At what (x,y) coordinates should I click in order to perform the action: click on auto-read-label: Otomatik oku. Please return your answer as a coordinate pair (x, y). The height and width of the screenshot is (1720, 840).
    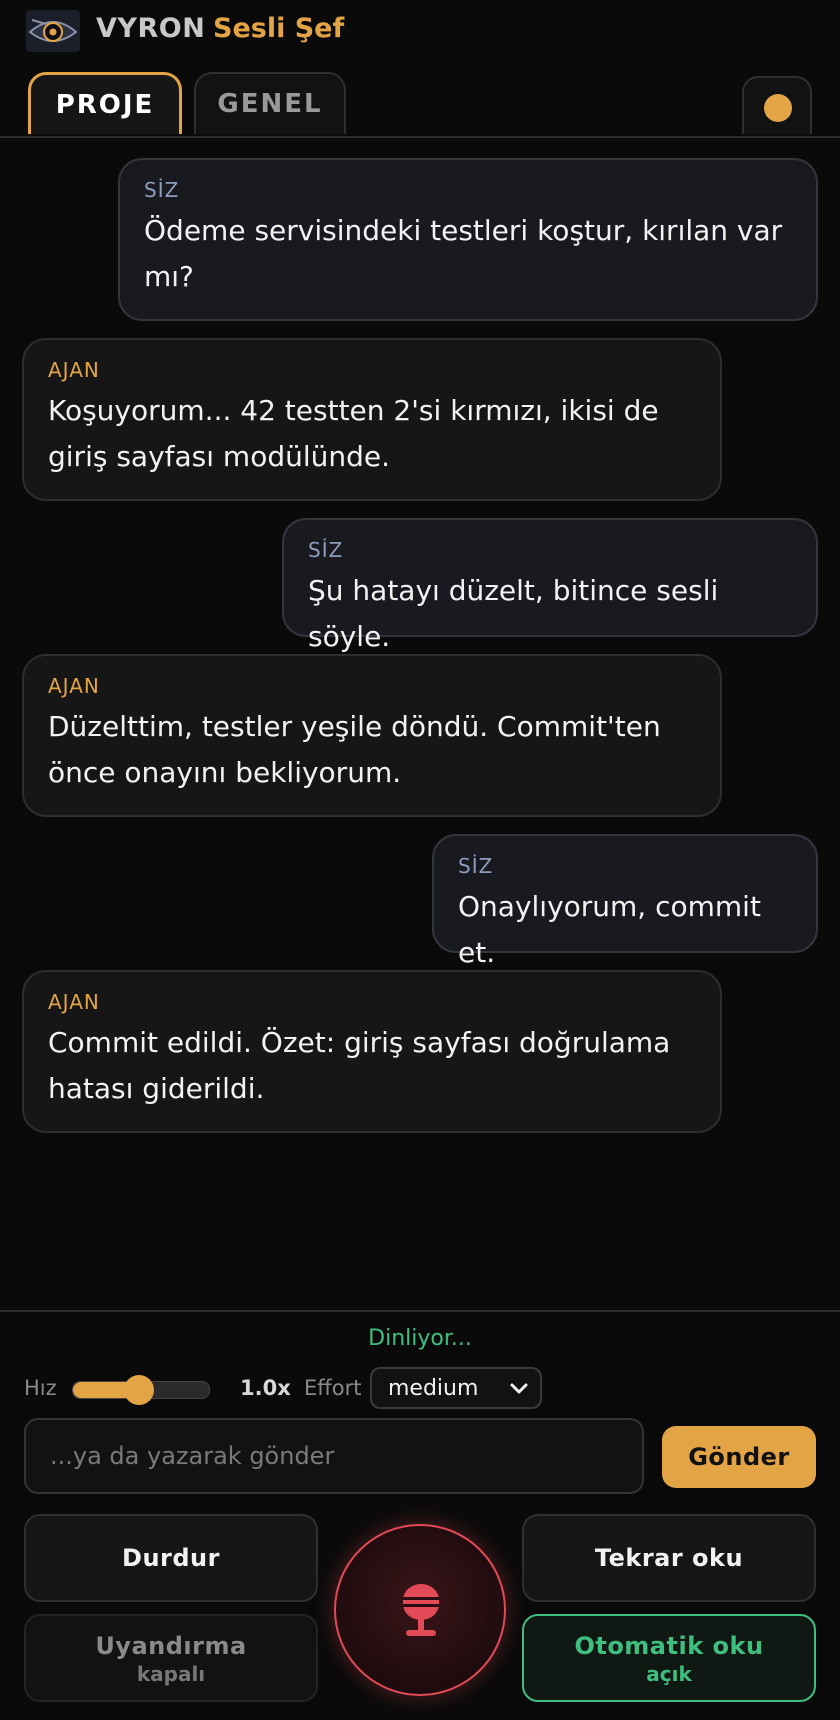
    Looking at the image, I should click on (669, 1646).